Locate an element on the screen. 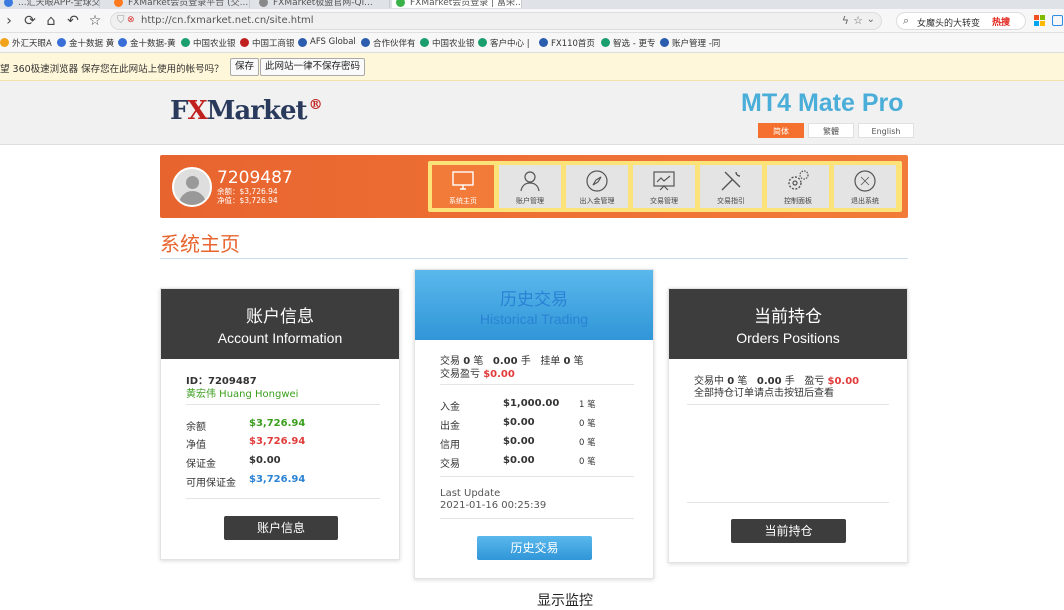  never-save-password-button: 此网站一律不保存密码 is located at coordinates (313, 67).